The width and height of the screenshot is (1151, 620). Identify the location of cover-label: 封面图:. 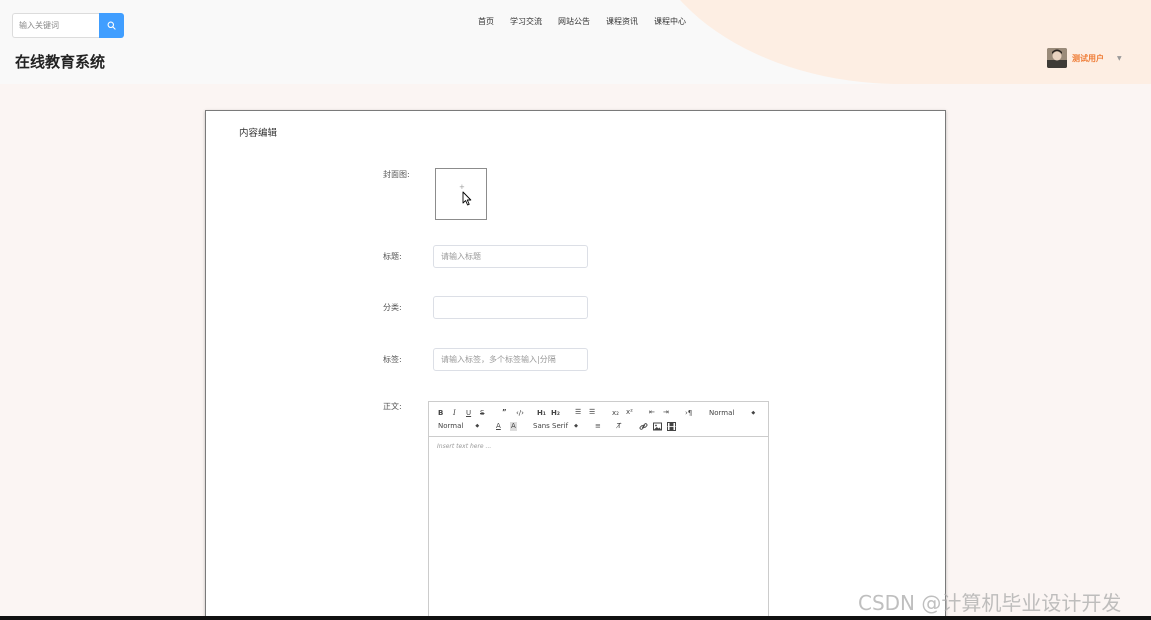
(396, 174).